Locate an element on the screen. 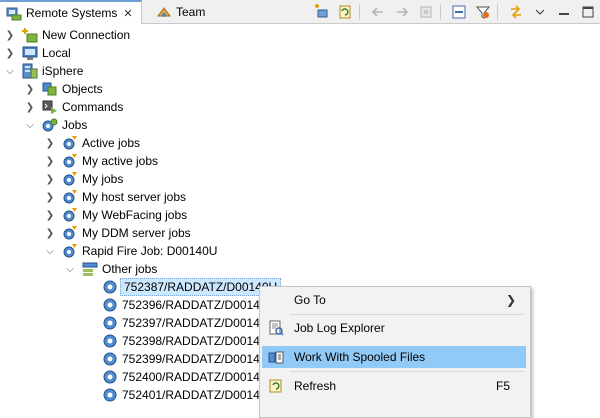  tree-item-label: My host server jobs is located at coordinates (134, 197).